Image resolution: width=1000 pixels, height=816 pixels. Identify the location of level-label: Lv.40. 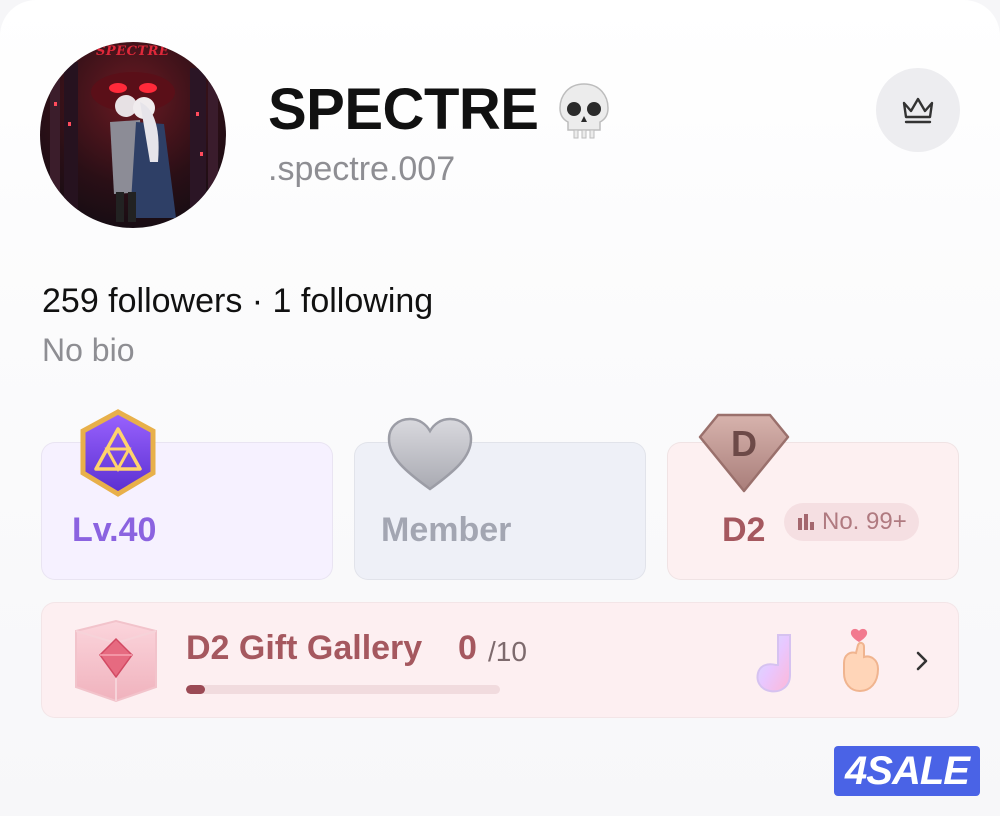
(114, 530).